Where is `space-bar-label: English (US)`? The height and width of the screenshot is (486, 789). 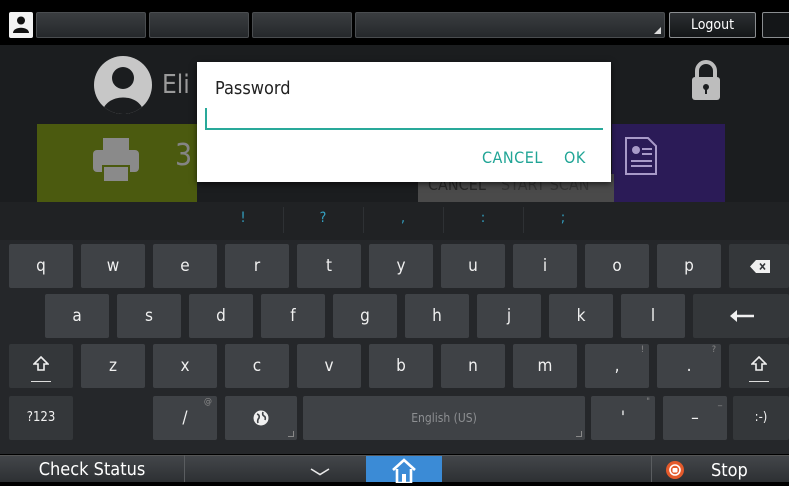 space-bar-label: English (US) is located at coordinates (444, 418).